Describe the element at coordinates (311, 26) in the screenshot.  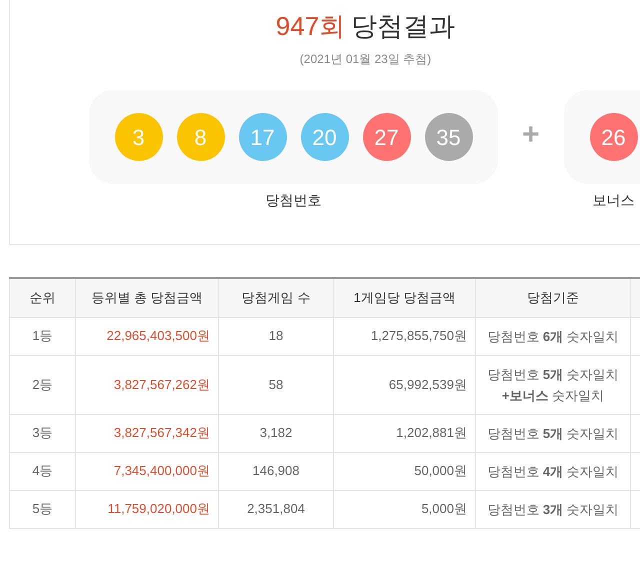
I see `round-number: 947회` at that location.